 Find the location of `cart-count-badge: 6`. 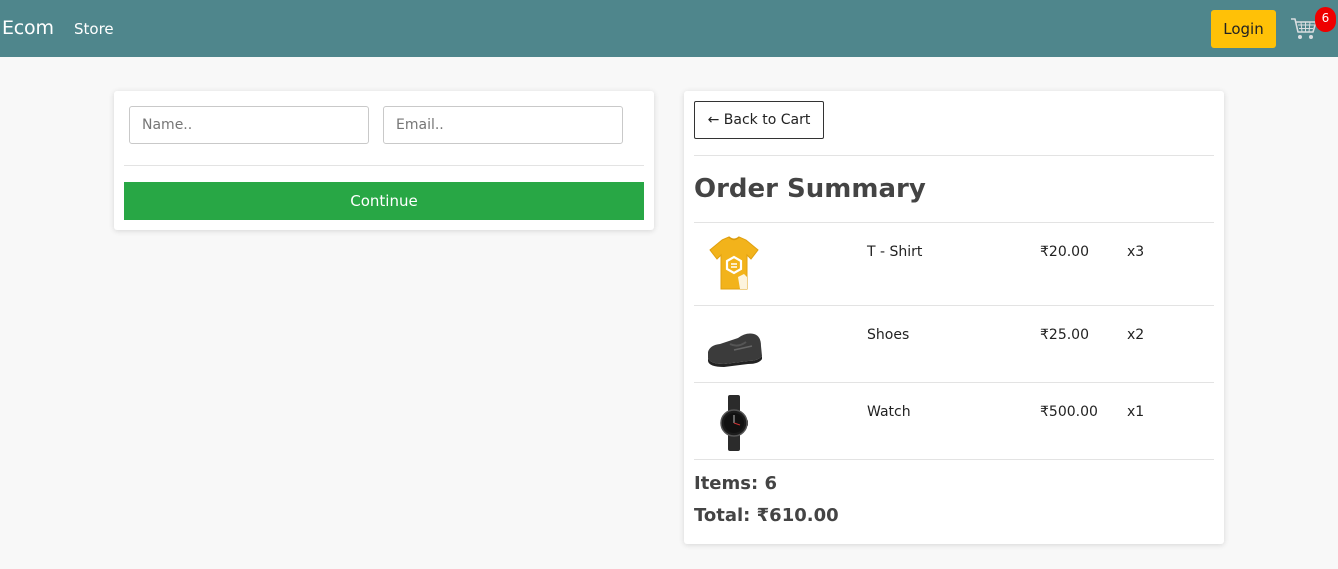

cart-count-badge: 6 is located at coordinates (1325, 19).